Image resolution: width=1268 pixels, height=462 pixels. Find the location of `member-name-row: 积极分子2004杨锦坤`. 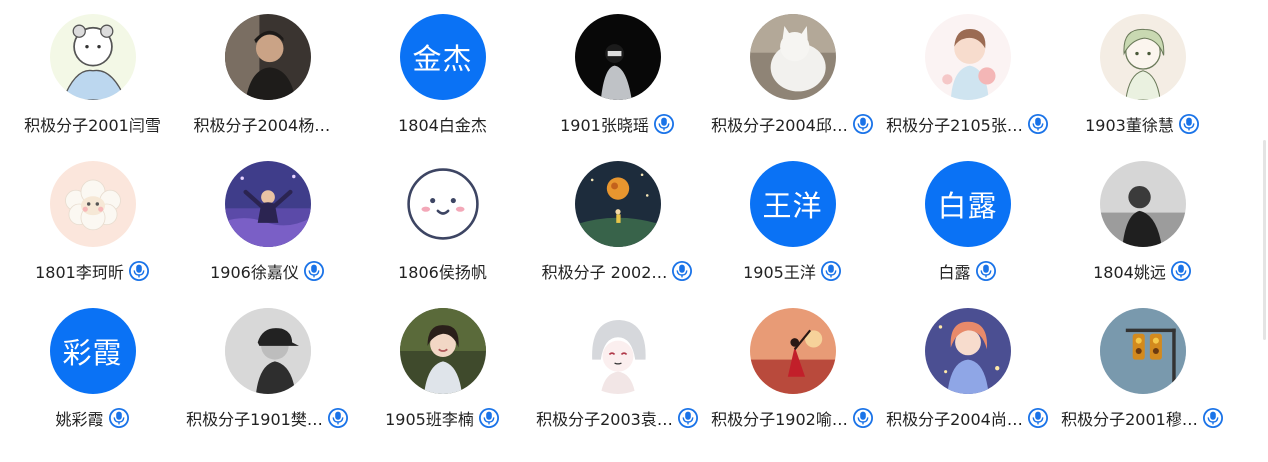

member-name-row: 积极分子2004杨锦坤 is located at coordinates (268, 124).